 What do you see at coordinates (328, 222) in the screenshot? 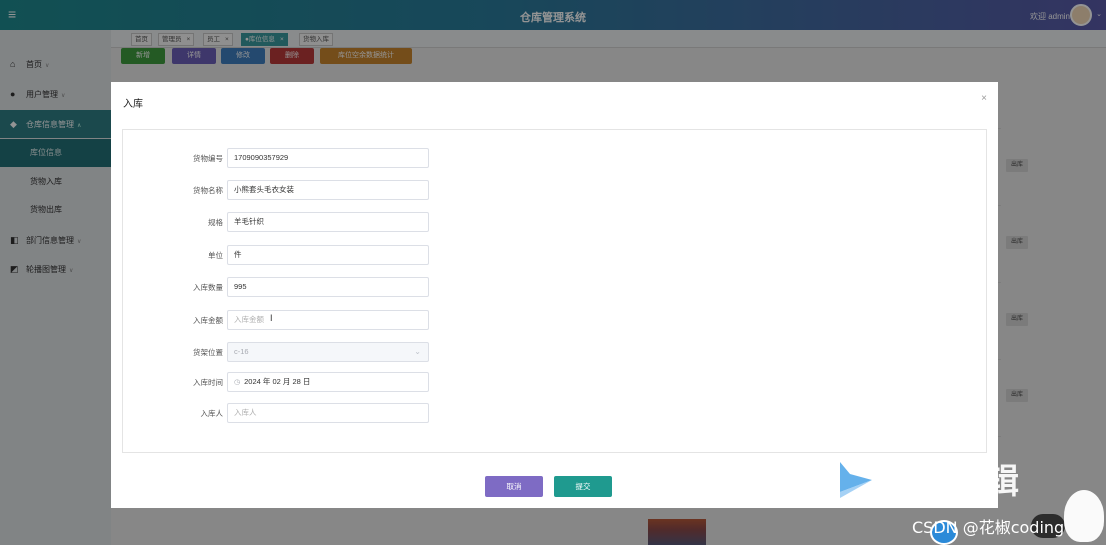
I see `spec-input: 羊毛针织` at bounding box center [328, 222].